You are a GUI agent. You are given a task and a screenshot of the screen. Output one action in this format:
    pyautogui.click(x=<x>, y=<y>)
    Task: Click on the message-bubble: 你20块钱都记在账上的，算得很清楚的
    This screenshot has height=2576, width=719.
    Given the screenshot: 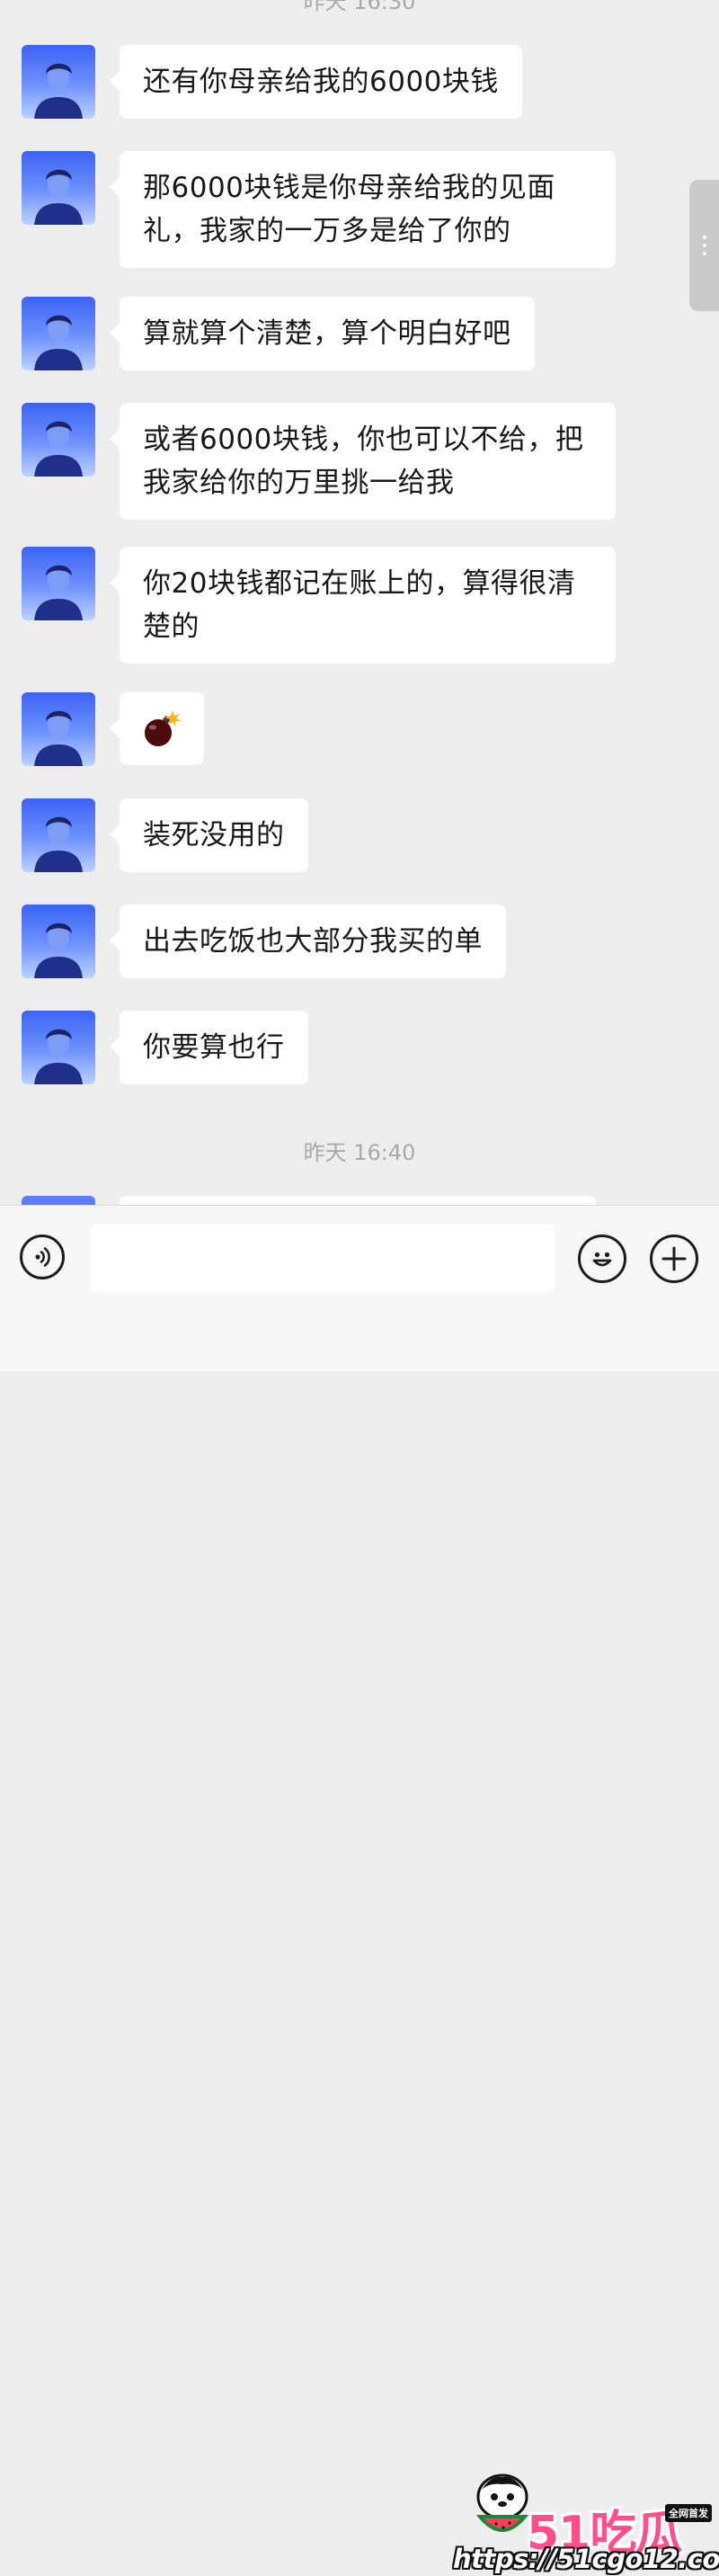 What is the action you would take?
    pyautogui.click(x=363, y=606)
    